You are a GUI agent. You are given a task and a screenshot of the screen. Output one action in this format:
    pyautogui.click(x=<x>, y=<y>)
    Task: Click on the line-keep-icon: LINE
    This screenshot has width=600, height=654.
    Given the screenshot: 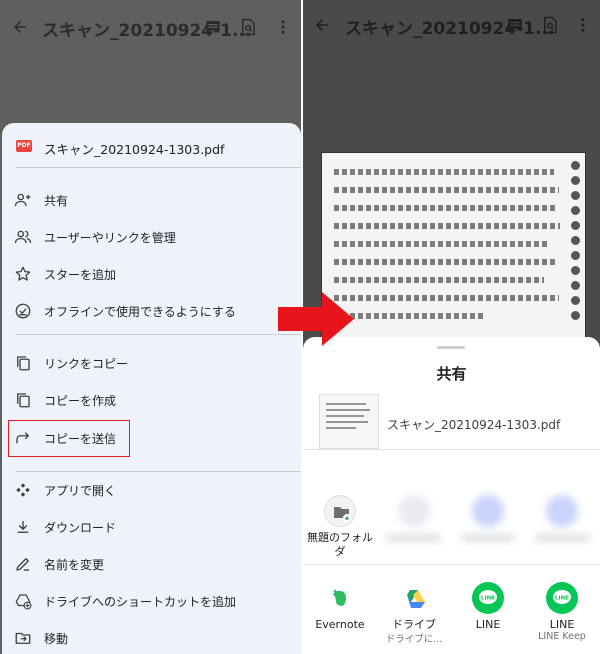 What is the action you would take?
    pyautogui.click(x=562, y=598)
    